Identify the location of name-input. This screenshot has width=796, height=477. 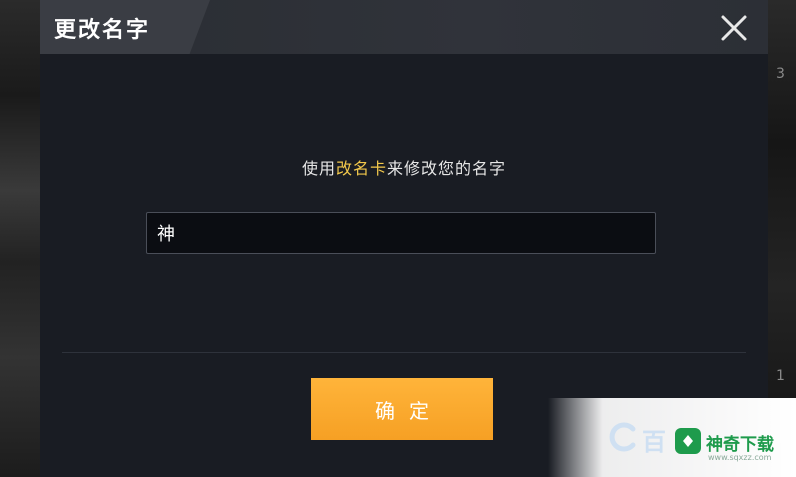
(401, 233).